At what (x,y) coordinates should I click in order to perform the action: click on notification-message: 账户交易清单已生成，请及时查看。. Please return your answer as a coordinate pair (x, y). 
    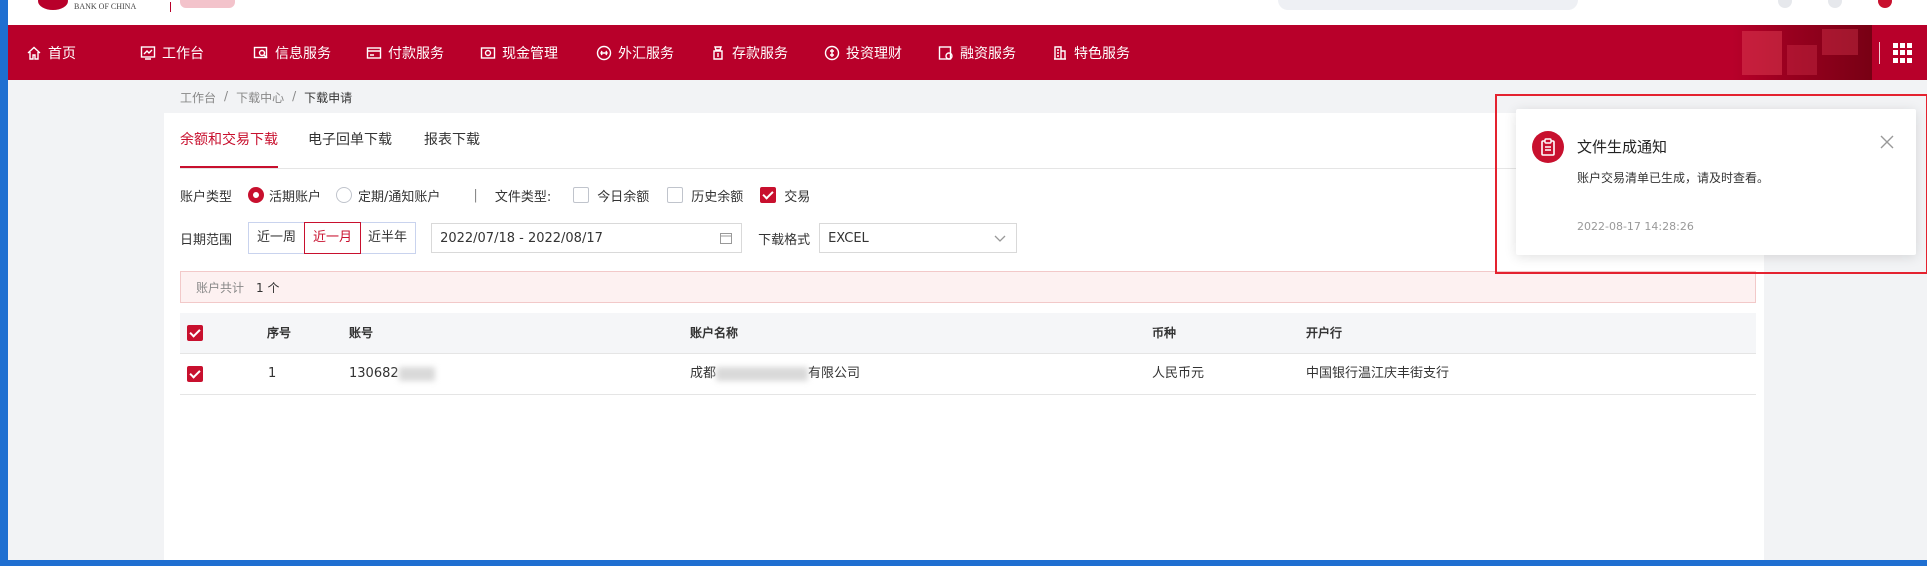
    Looking at the image, I should click on (1673, 178).